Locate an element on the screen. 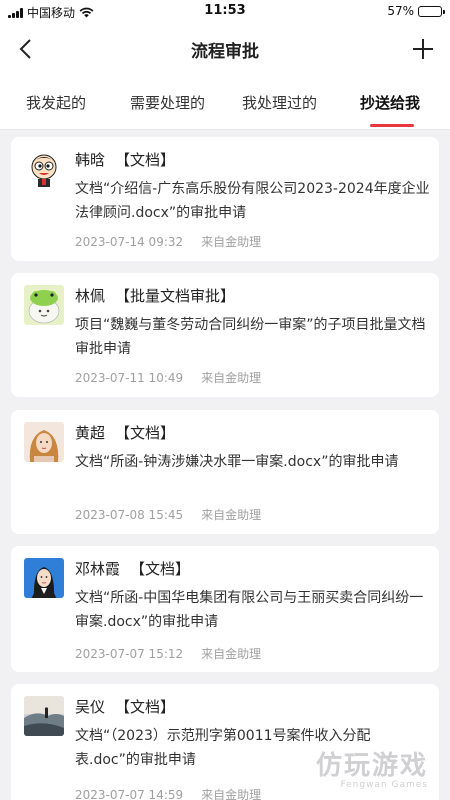  cartoon-avatar is located at coordinates (44, 169).